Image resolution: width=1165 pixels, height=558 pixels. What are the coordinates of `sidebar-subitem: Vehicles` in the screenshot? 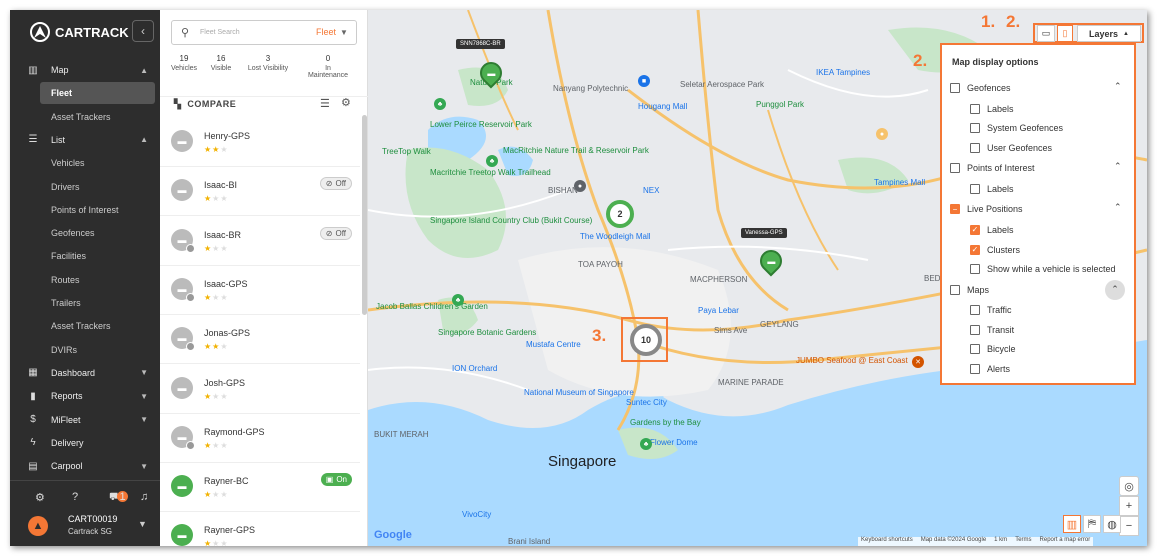 It's located at (97, 163).